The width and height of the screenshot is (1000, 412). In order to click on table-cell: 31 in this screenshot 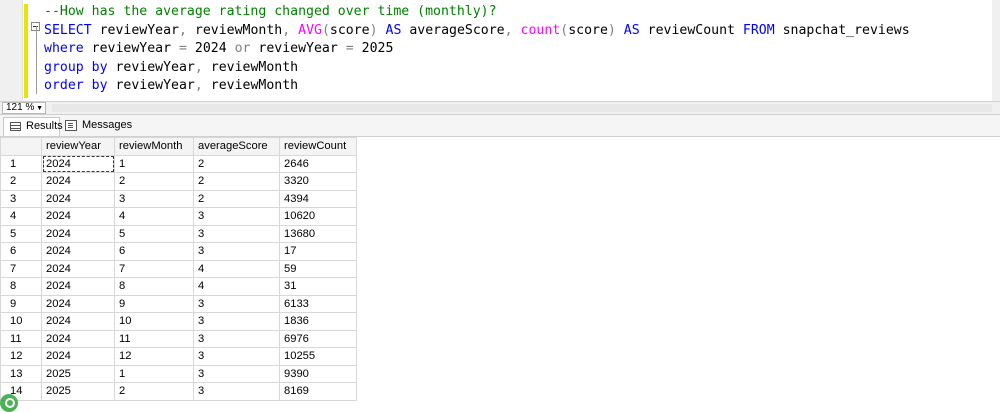, I will do `click(318, 286)`.